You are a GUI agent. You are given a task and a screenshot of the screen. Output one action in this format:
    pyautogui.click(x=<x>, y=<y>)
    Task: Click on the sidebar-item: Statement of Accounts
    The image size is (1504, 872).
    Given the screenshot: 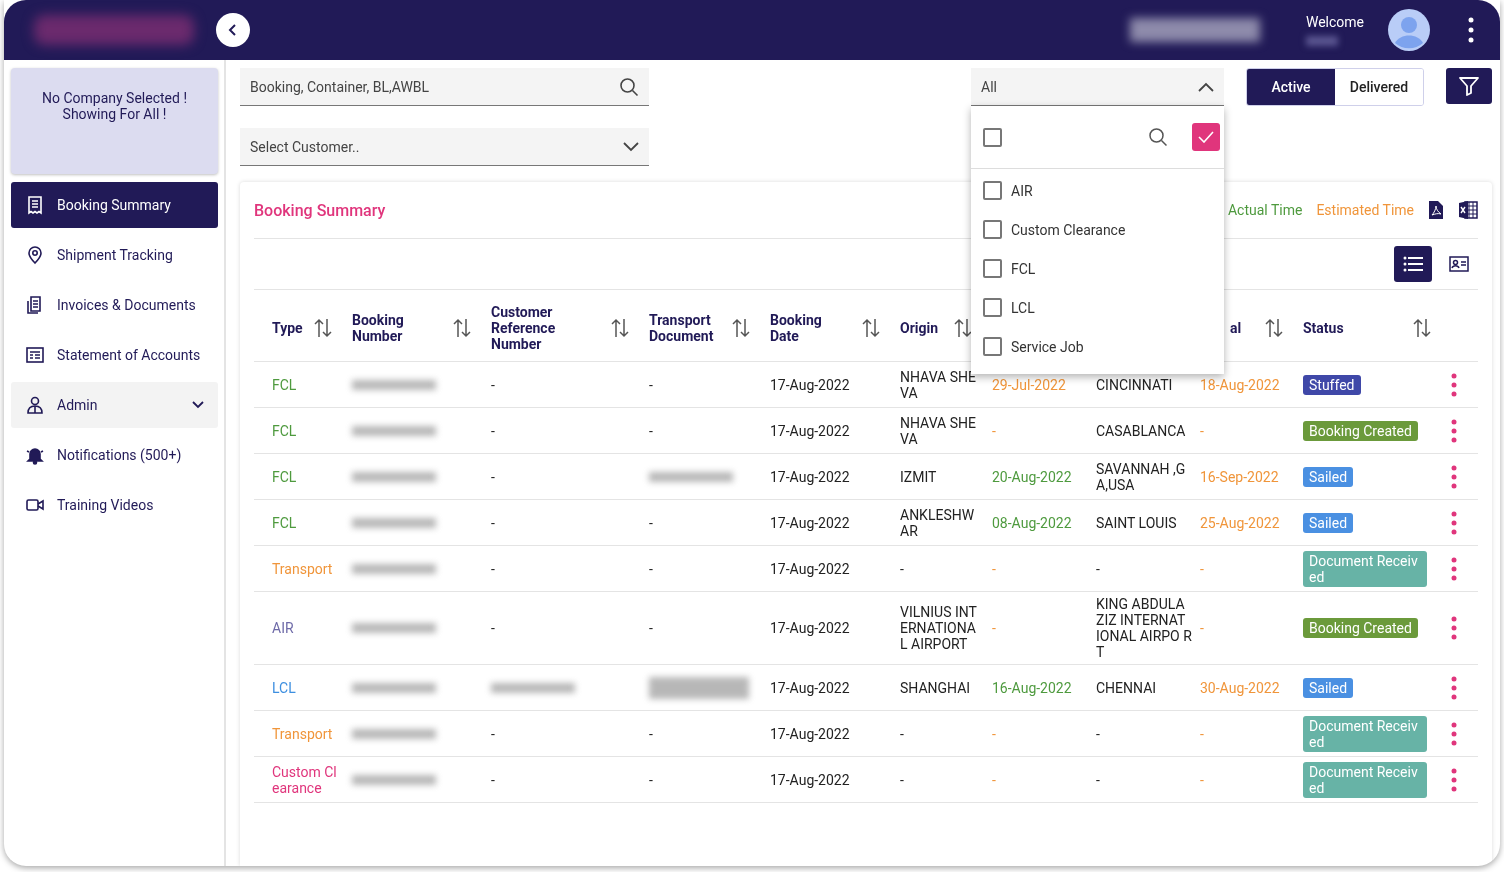 What is the action you would take?
    pyautogui.click(x=114, y=355)
    